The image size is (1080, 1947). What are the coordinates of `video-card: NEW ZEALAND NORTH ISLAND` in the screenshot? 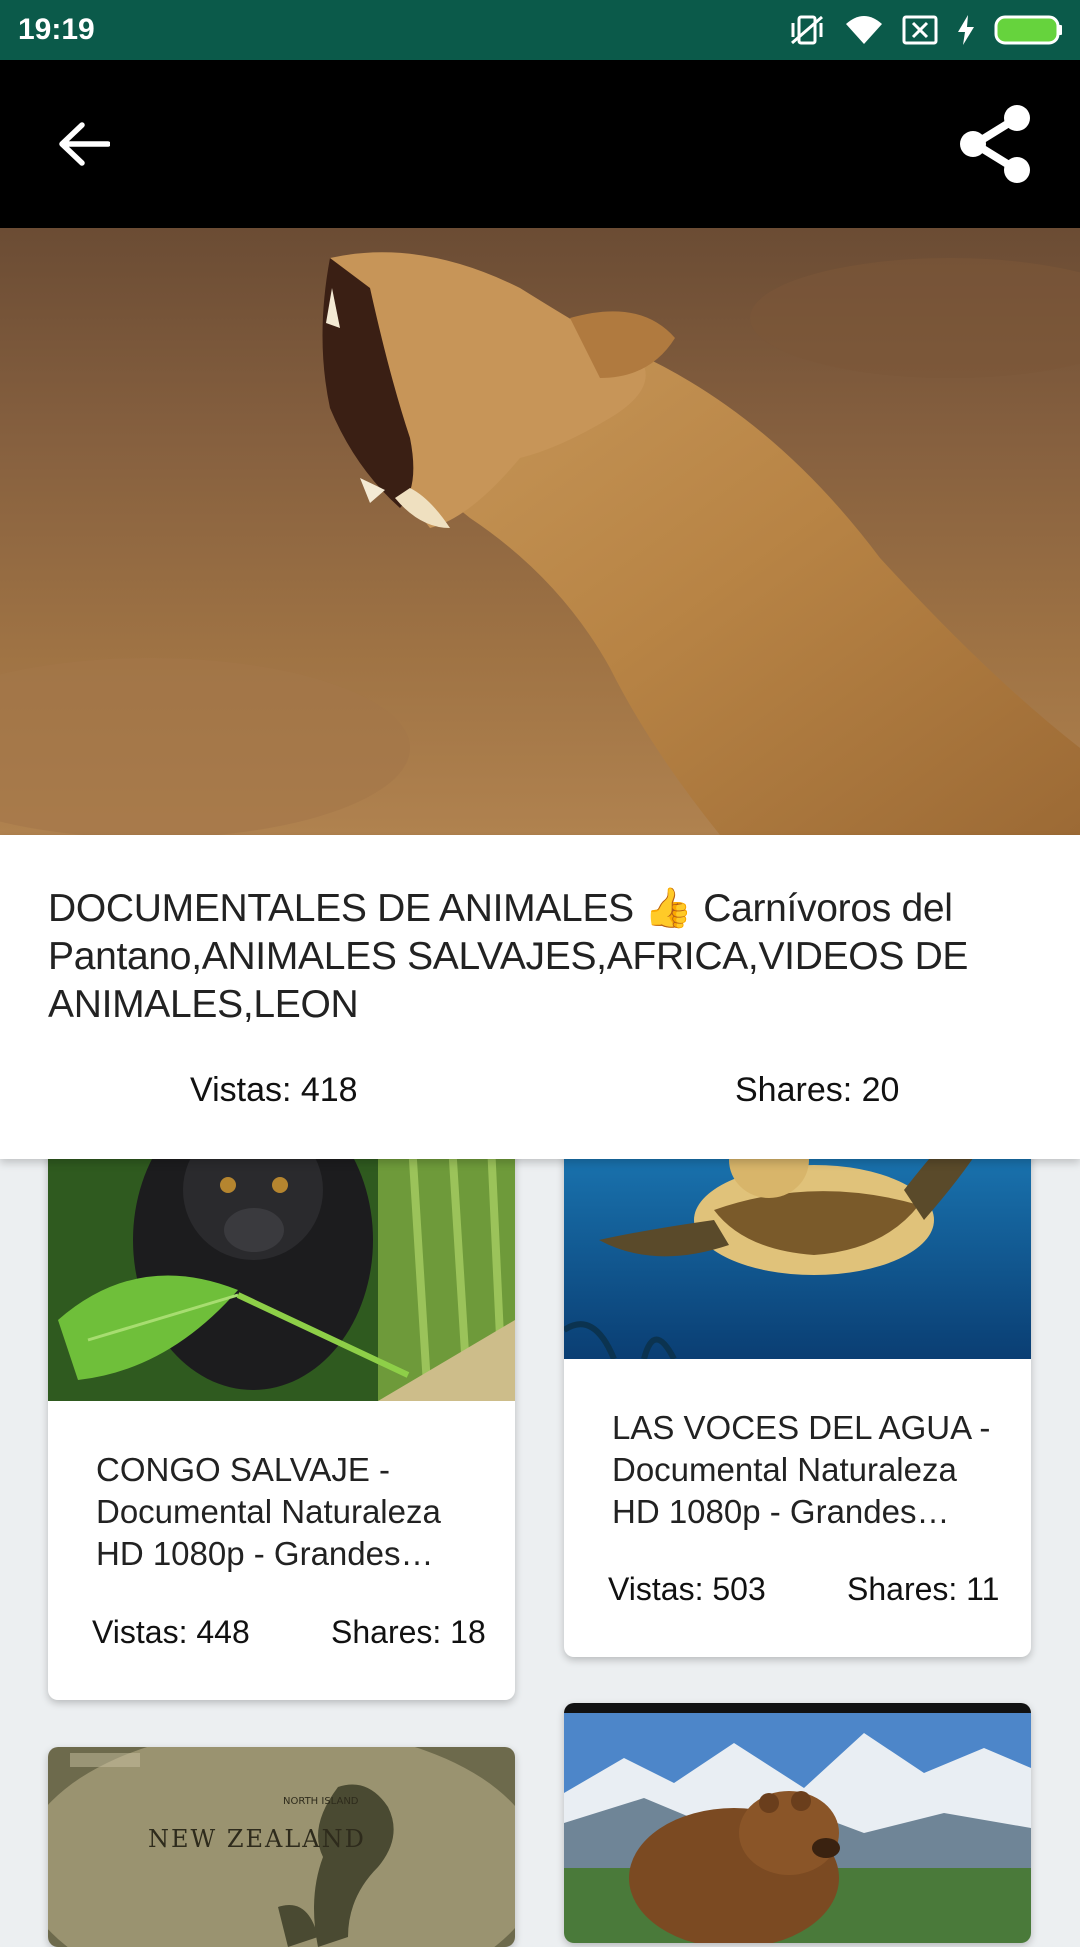 It's located at (281, 1847).